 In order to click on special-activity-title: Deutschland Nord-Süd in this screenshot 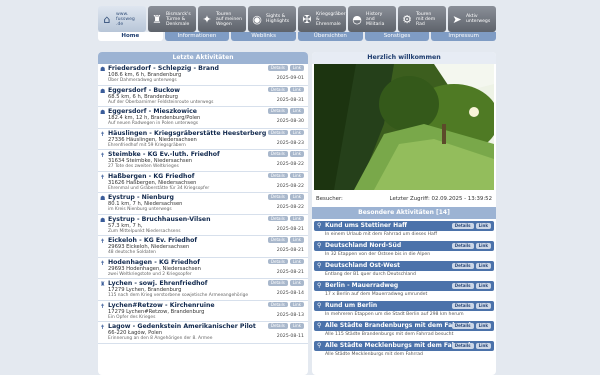, I will do `click(363, 245)`.